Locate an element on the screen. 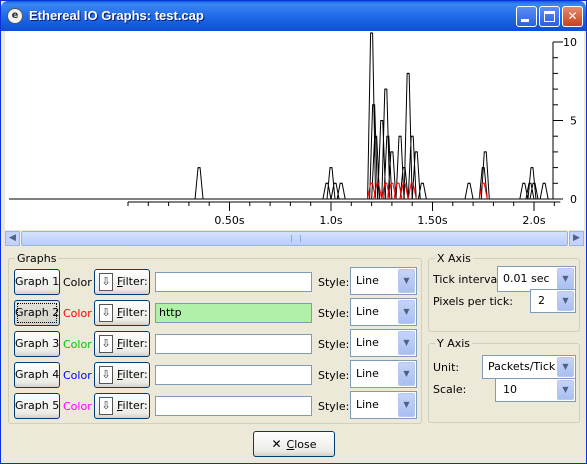 The image size is (587, 464). close-label: lose is located at coordinates (305, 444).